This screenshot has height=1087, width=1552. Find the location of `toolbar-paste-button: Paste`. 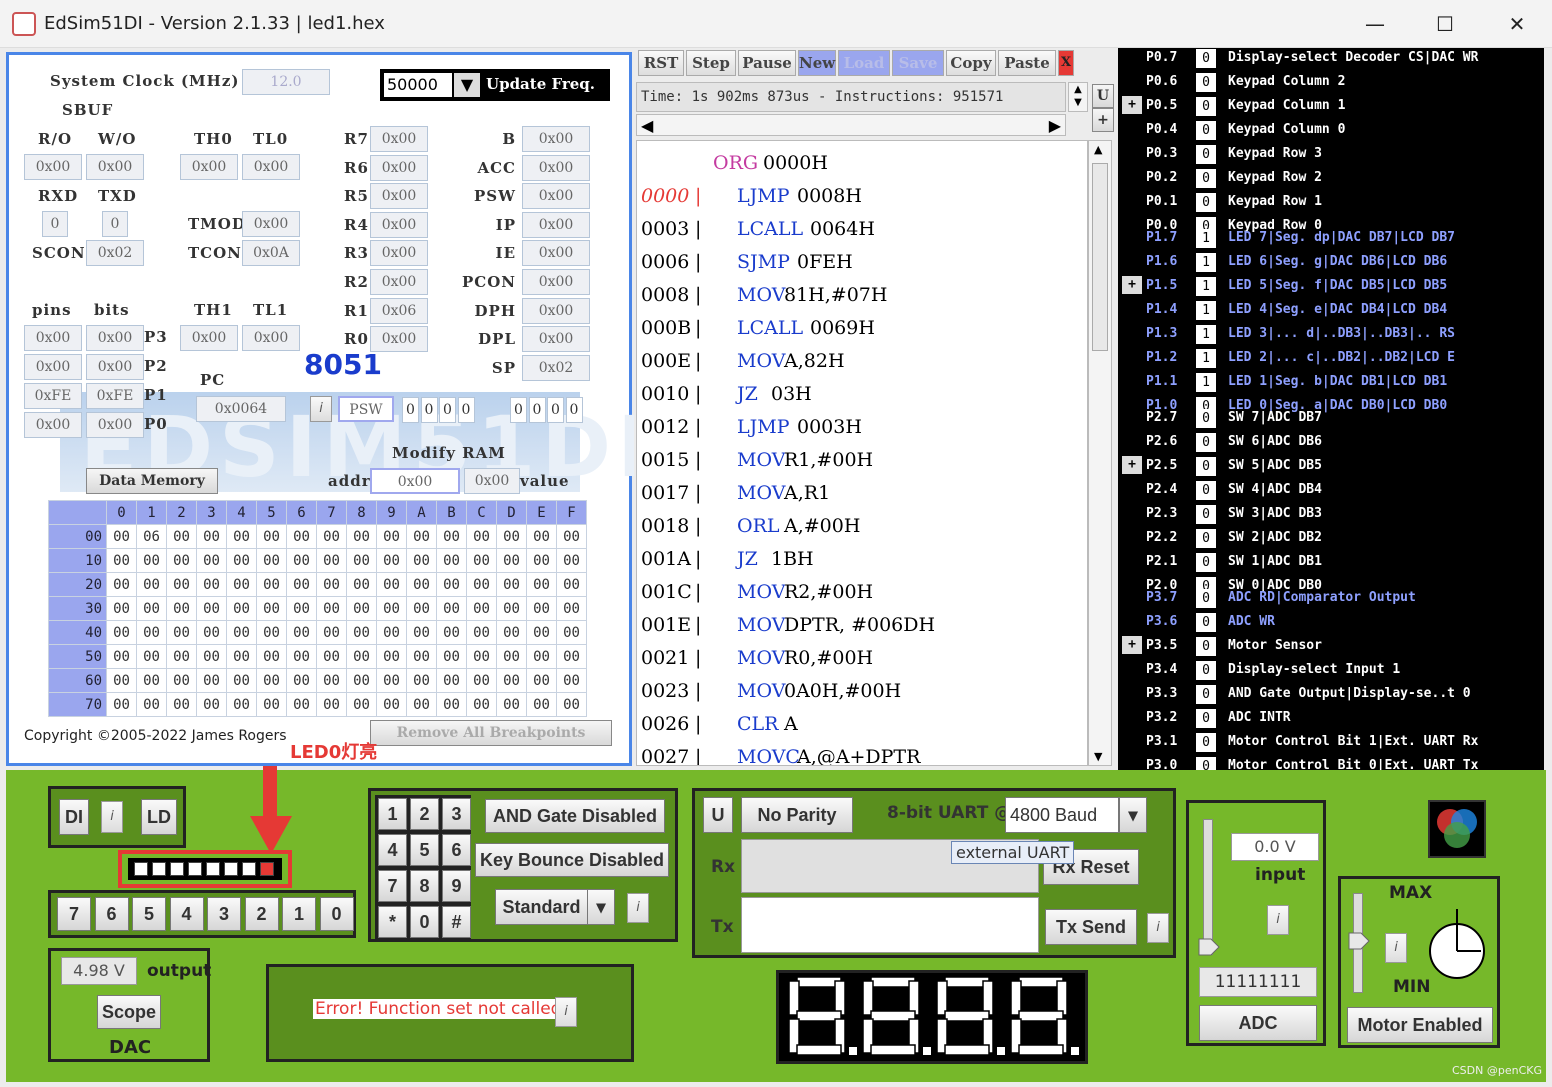

toolbar-paste-button: Paste is located at coordinates (1027, 63).